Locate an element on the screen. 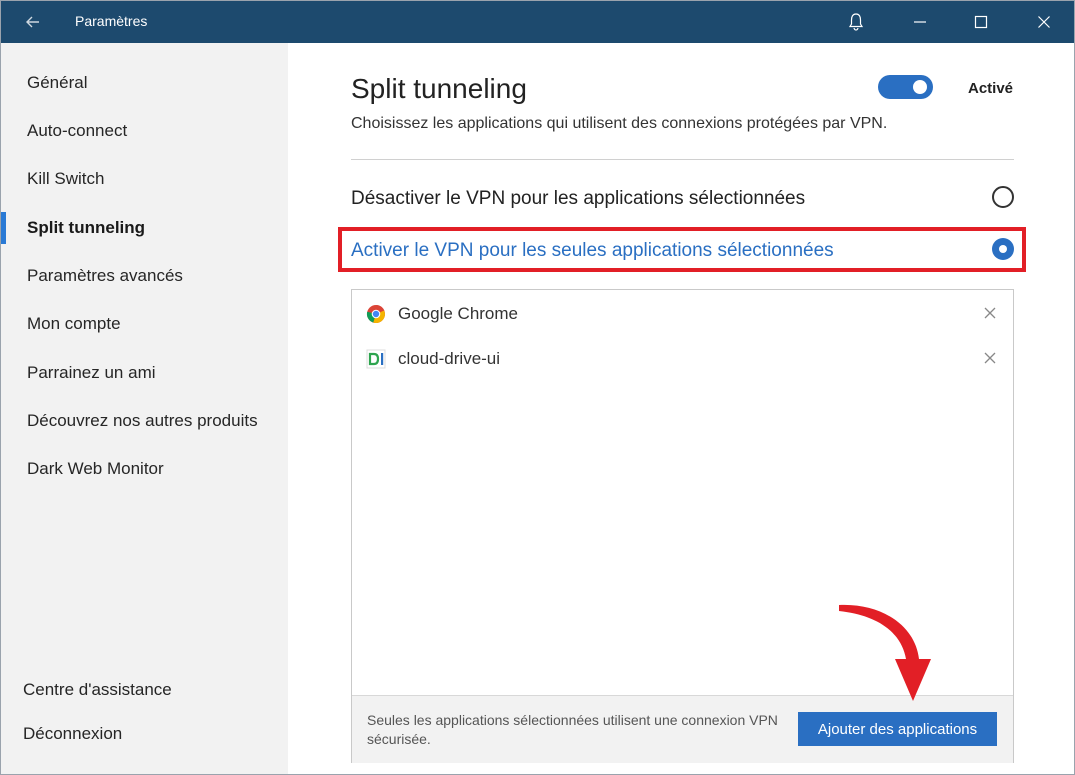 Image resolution: width=1075 pixels, height=775 pixels. toggle-label: Activé is located at coordinates (991, 88).